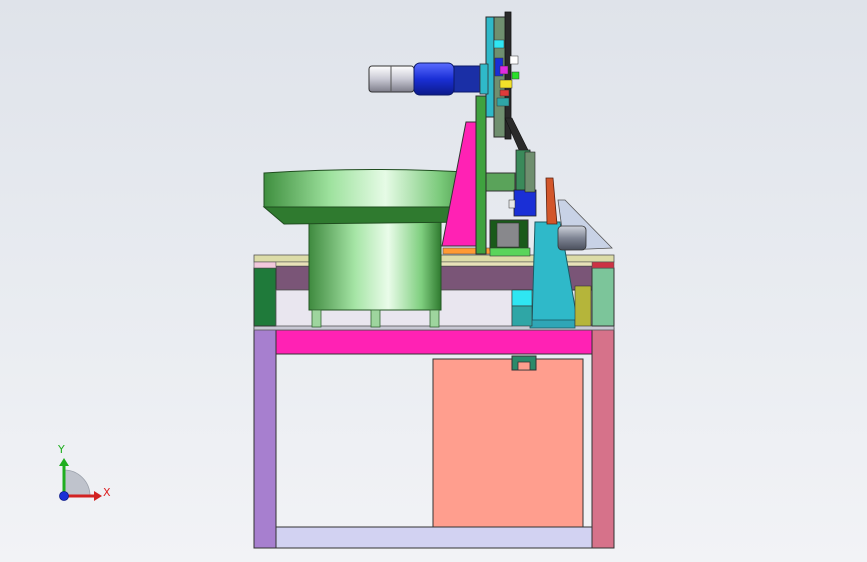 This screenshot has width=867, height=562. I want to click on plate-component-cyan, so click(499, 44).